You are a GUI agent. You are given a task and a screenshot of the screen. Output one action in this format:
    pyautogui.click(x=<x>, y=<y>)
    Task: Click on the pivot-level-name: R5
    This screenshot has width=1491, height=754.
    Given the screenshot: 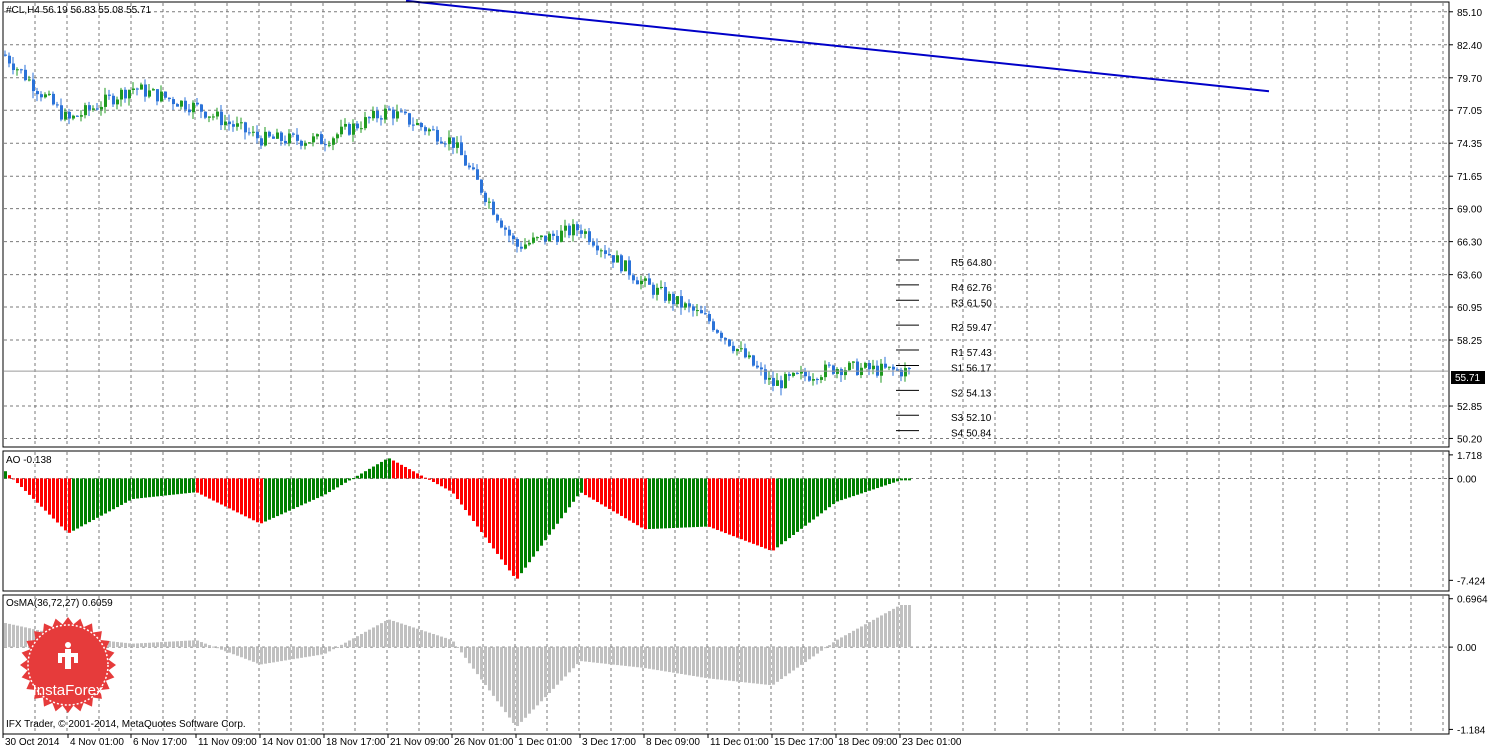 What is the action you would take?
    pyautogui.click(x=957, y=263)
    